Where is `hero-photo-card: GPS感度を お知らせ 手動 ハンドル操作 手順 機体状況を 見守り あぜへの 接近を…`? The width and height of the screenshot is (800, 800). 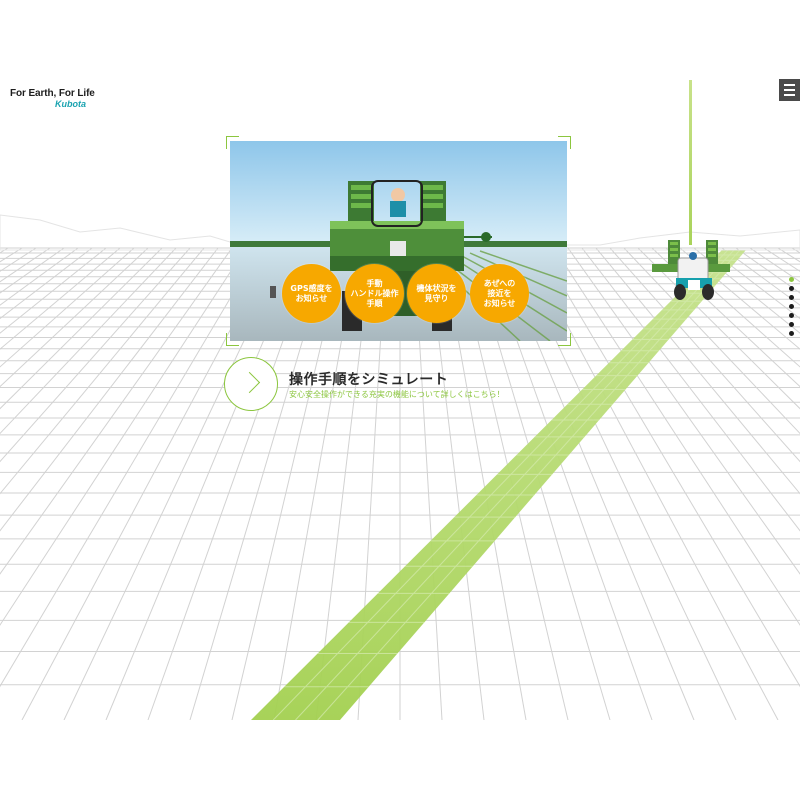
hero-photo-card: GPS感度を お知らせ 手動 ハンドル操作 手順 機体状況を 見守り あぜへの 接近を… is located at coordinates (398, 241).